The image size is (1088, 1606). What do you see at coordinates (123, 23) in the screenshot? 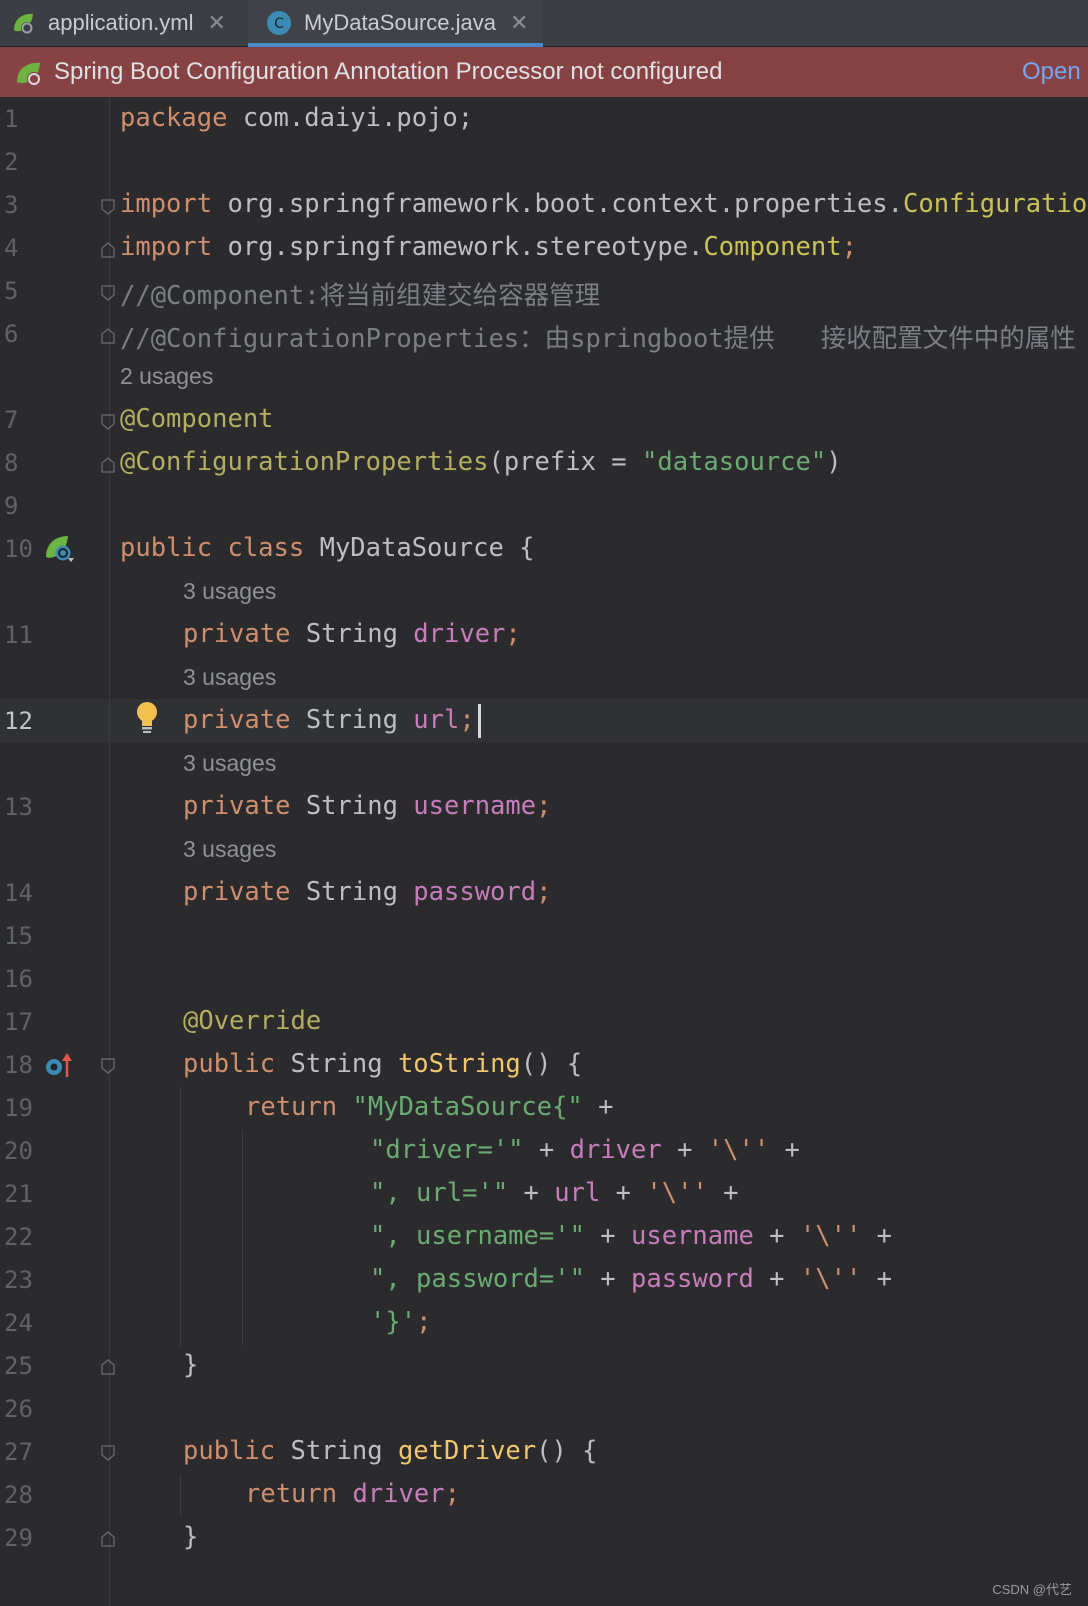
I see `tab-application-yml: application.yml ✕` at bounding box center [123, 23].